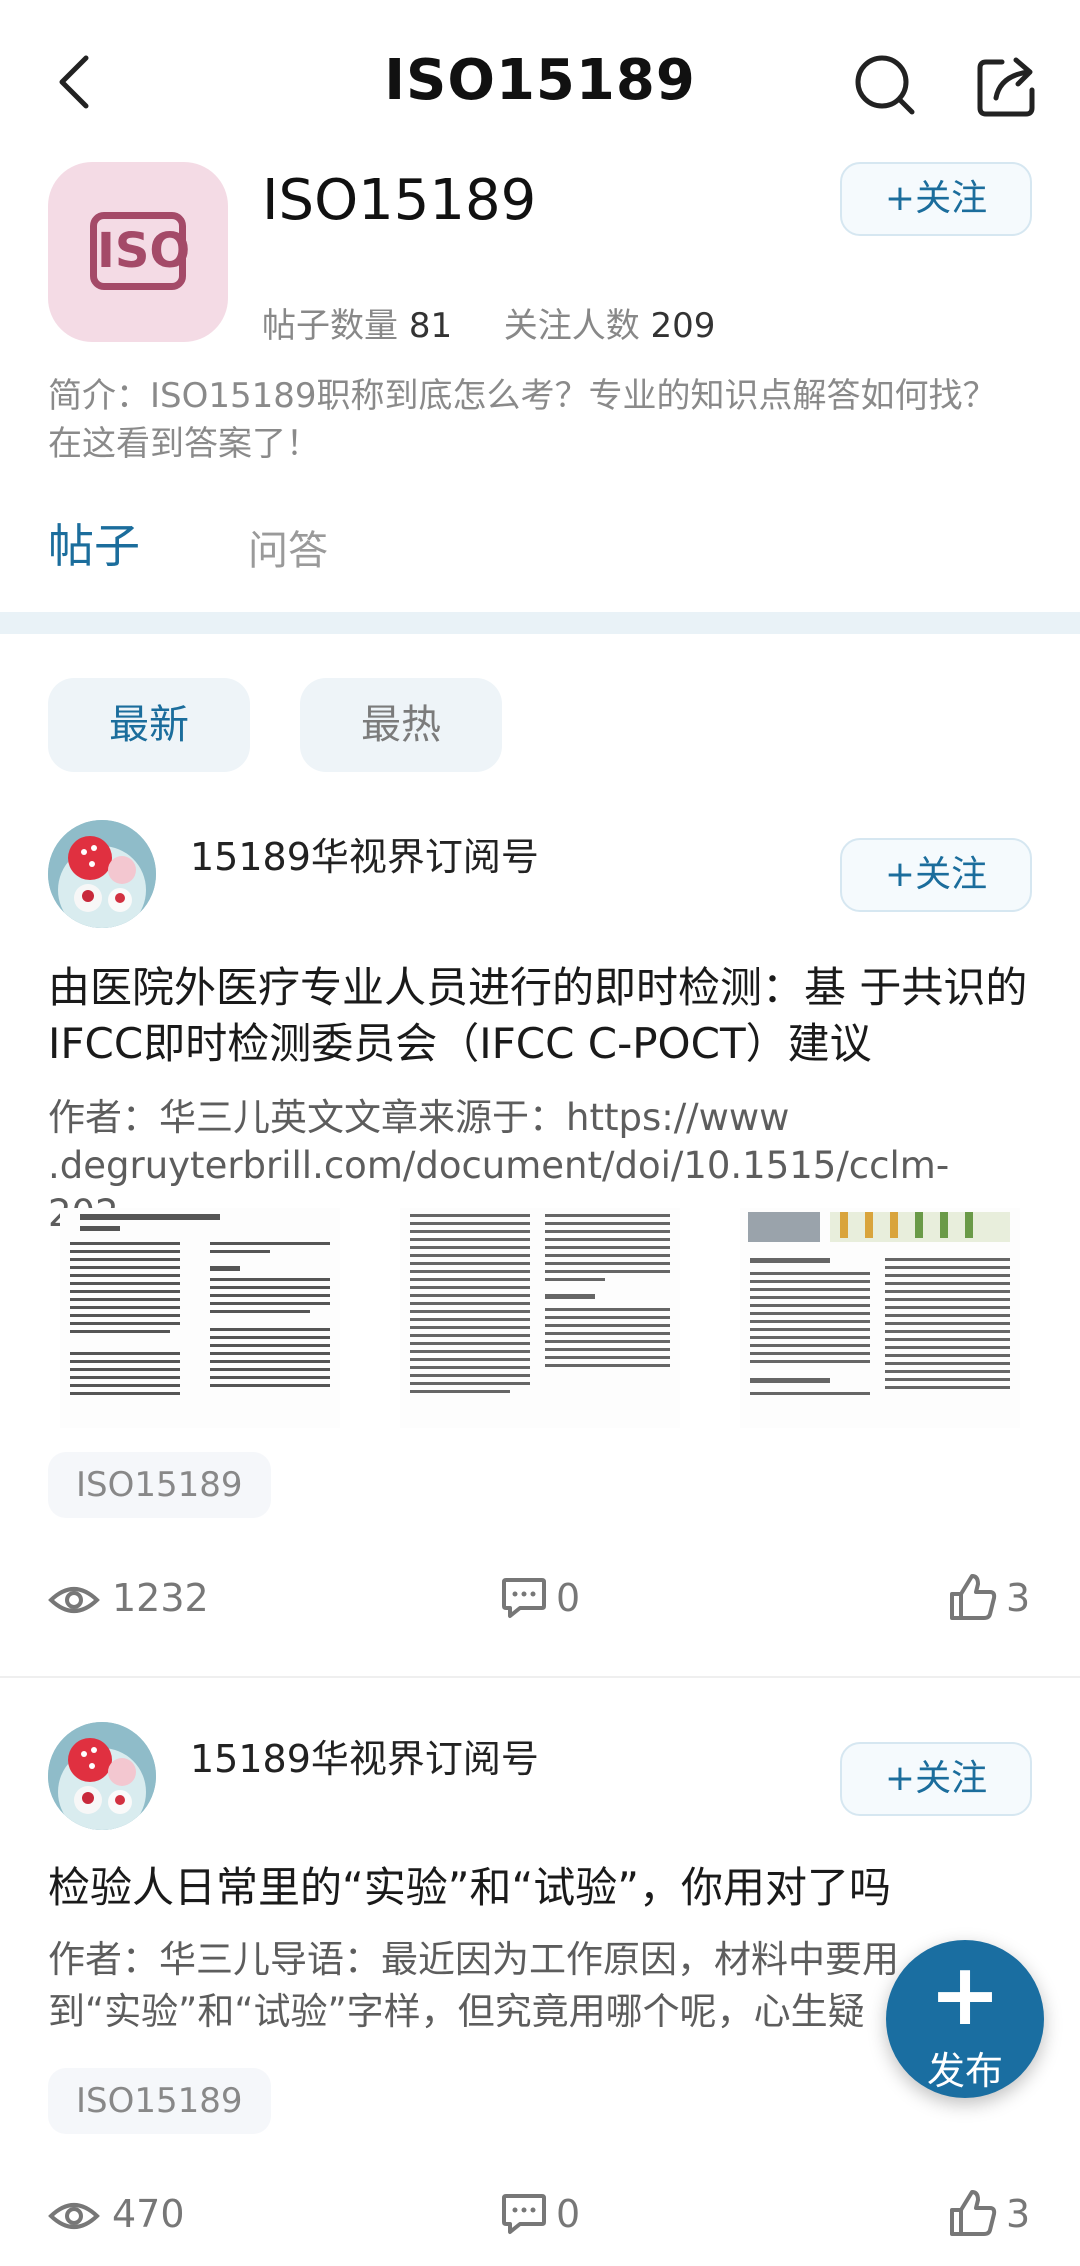 This screenshot has width=1080, height=2266. What do you see at coordinates (885, 85) in the screenshot?
I see `search-icon` at bounding box center [885, 85].